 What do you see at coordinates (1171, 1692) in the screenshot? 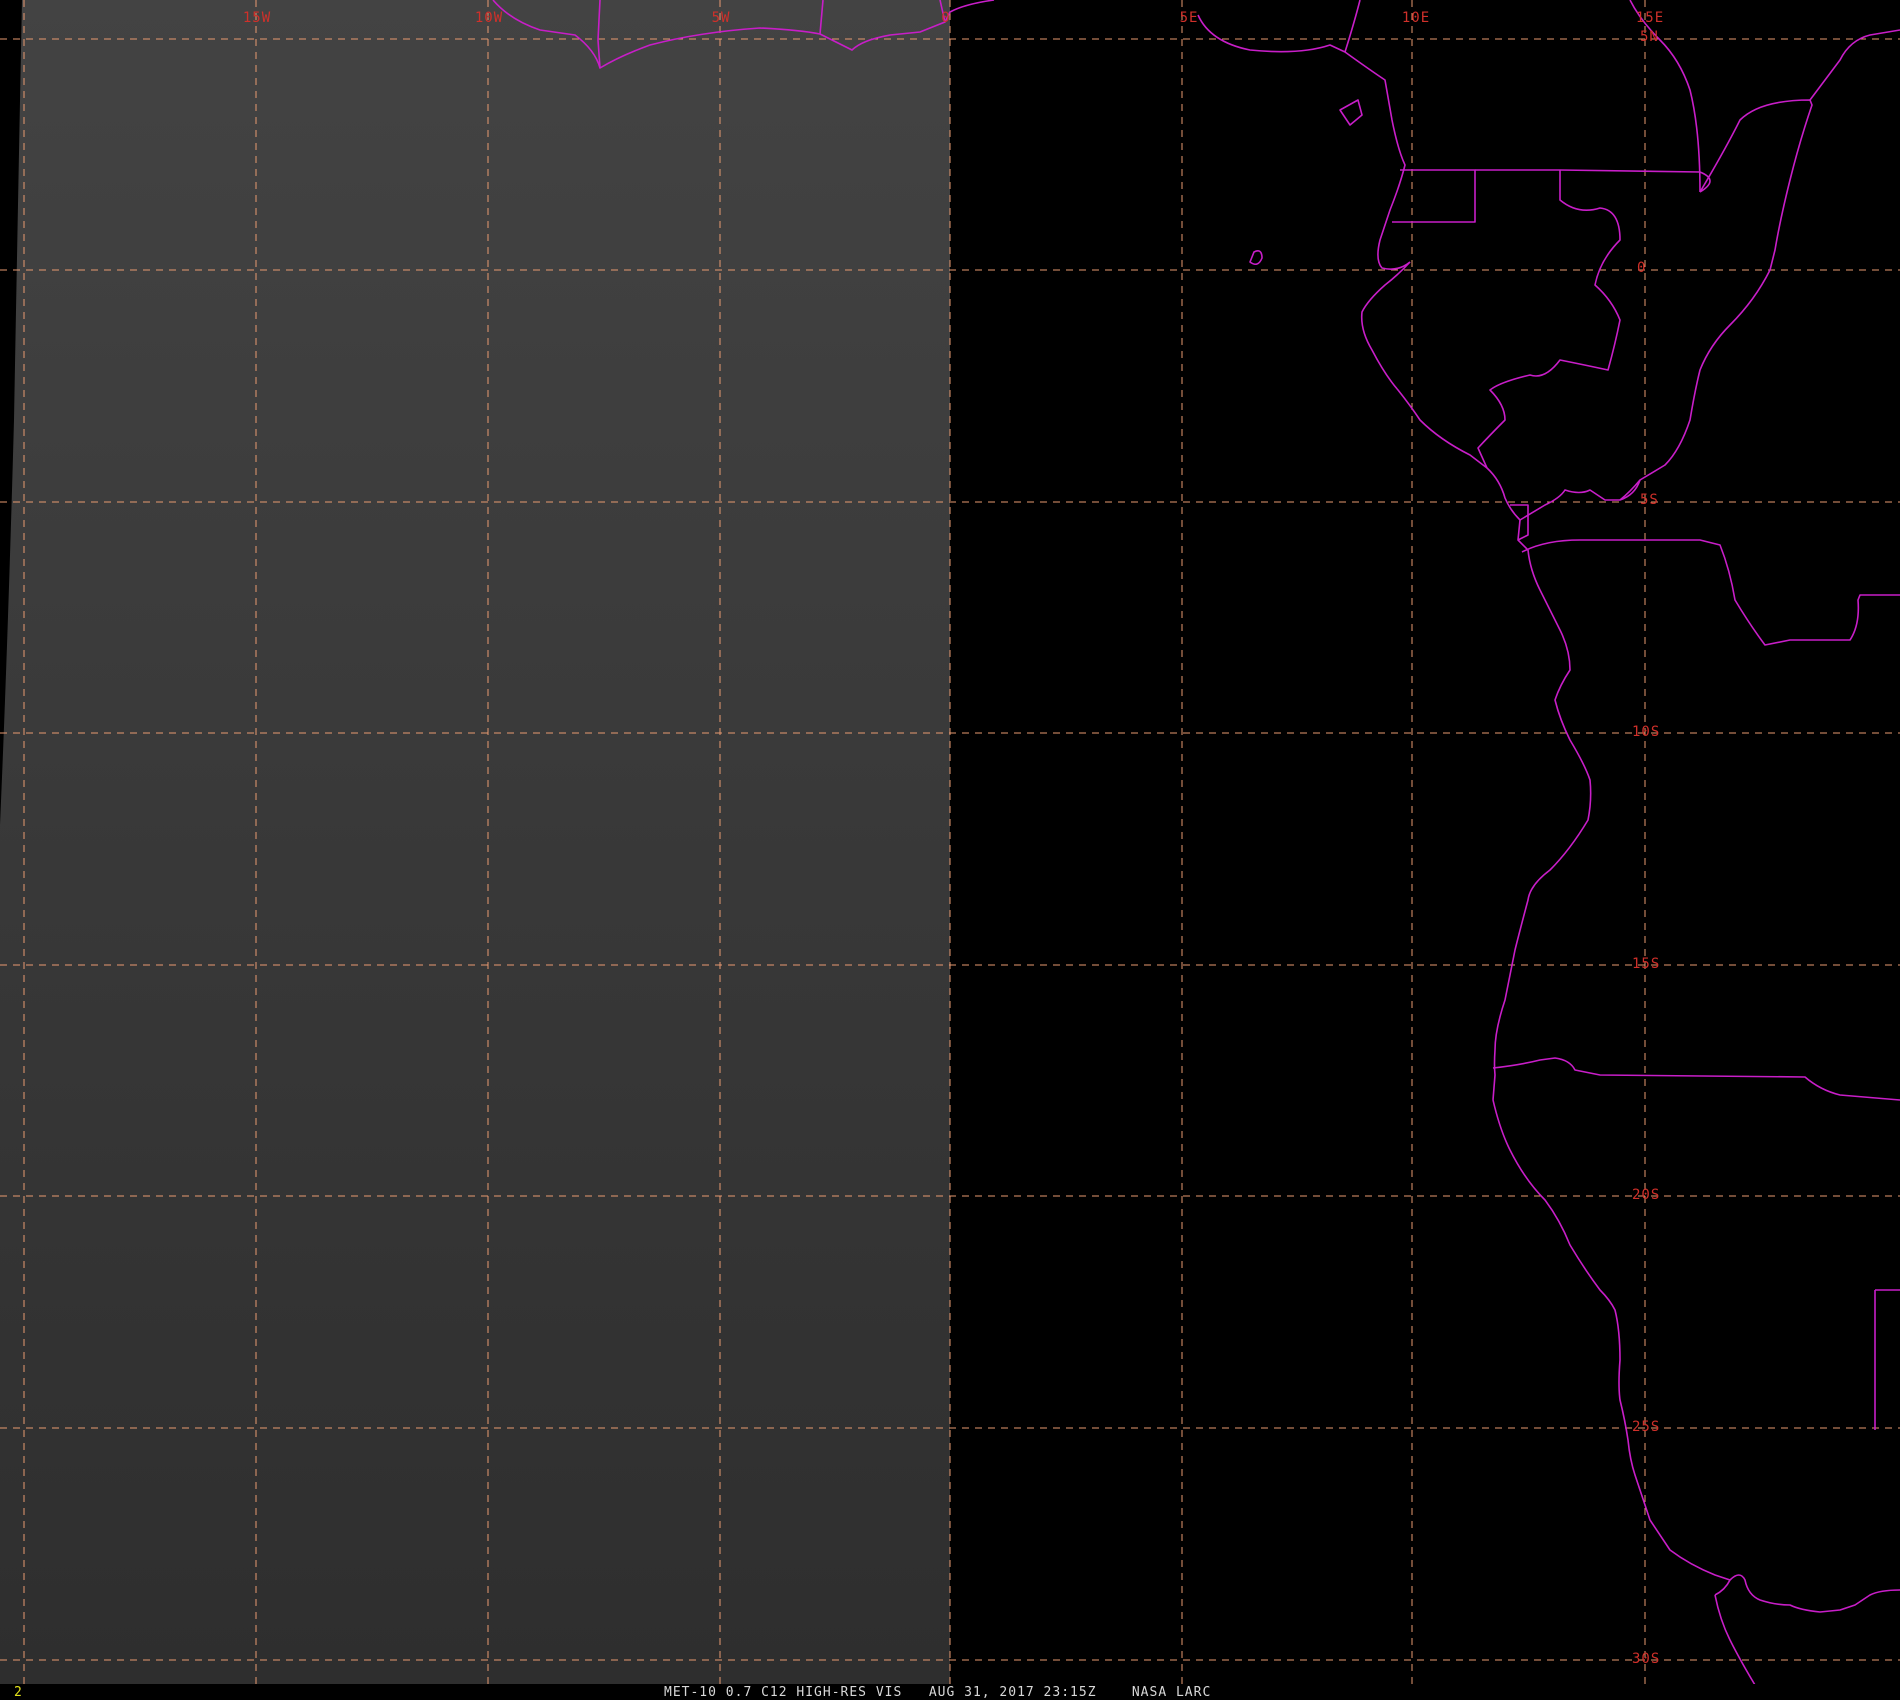
I see `credit-label: NASA LARC` at bounding box center [1171, 1692].